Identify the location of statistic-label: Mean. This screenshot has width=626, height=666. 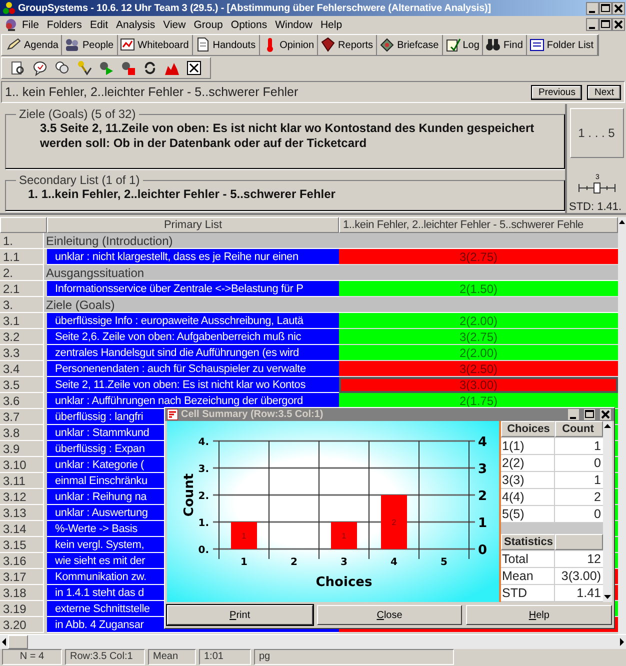
(528, 576).